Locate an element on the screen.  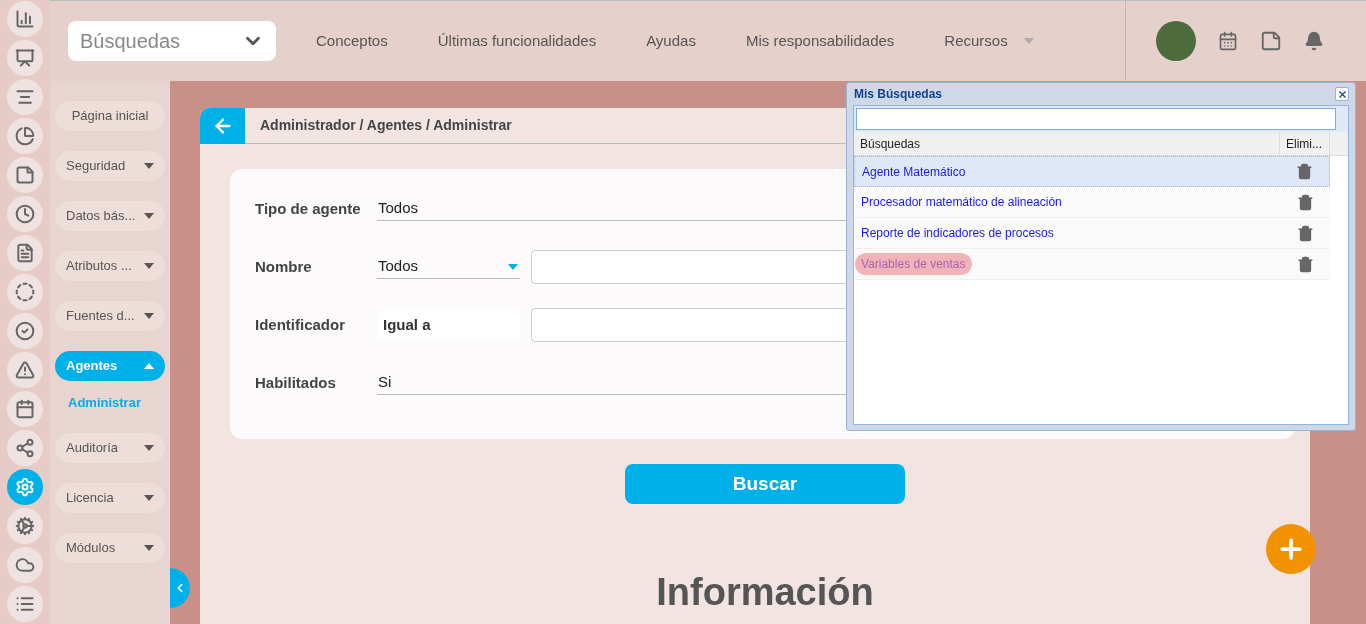
select-field: Todos is located at coordinates (448, 267).